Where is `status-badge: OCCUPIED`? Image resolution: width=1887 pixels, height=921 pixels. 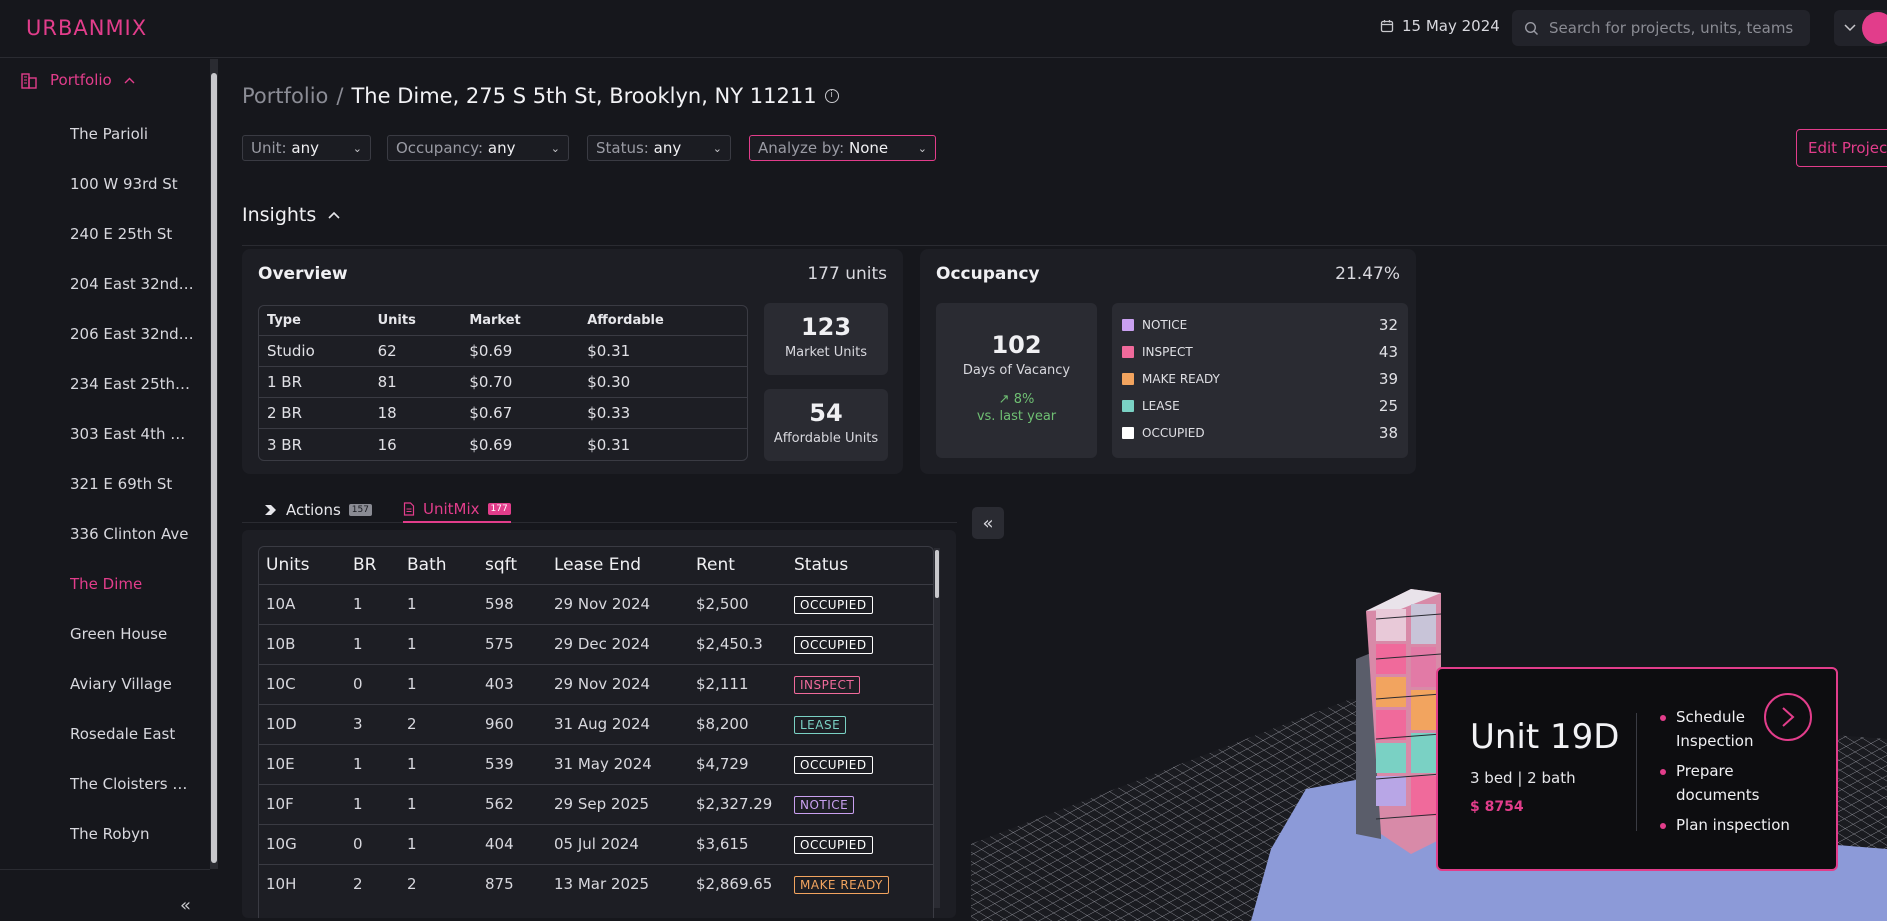
status-badge: OCCUPIED is located at coordinates (833, 644).